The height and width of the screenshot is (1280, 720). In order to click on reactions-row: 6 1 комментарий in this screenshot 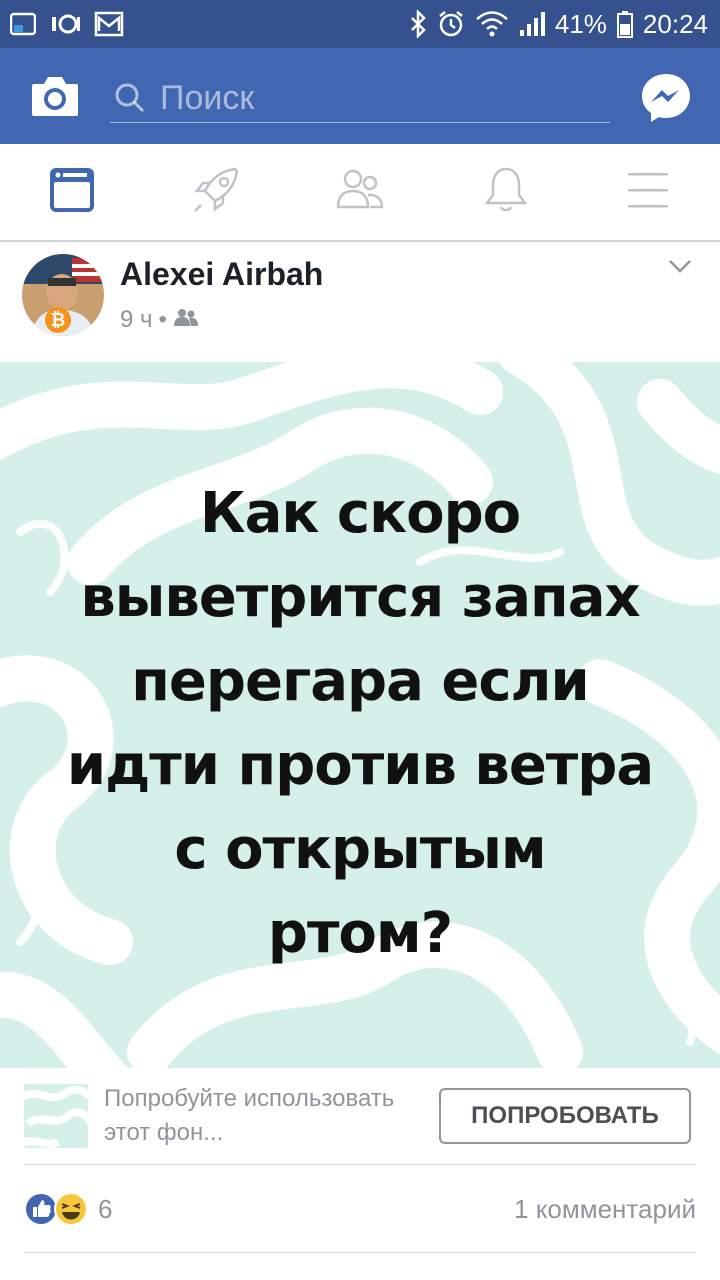, I will do `click(360, 1211)`.